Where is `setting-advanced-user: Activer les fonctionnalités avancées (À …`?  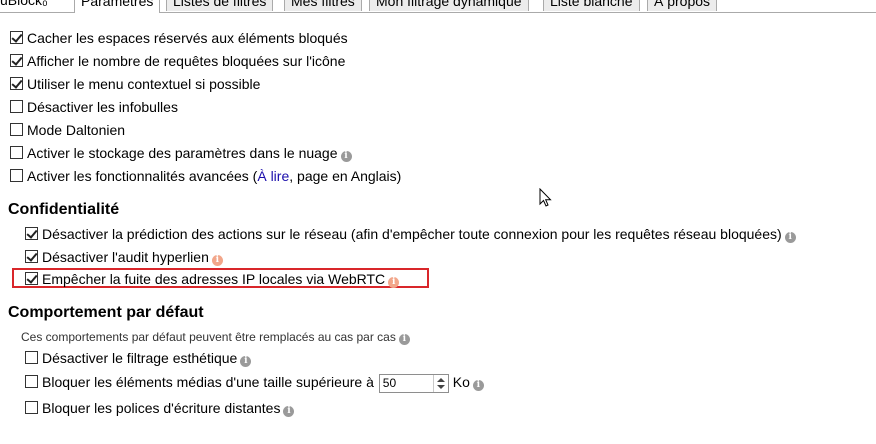 setting-advanced-user: Activer les fonctionnalités avancées (À … is located at coordinates (205, 176).